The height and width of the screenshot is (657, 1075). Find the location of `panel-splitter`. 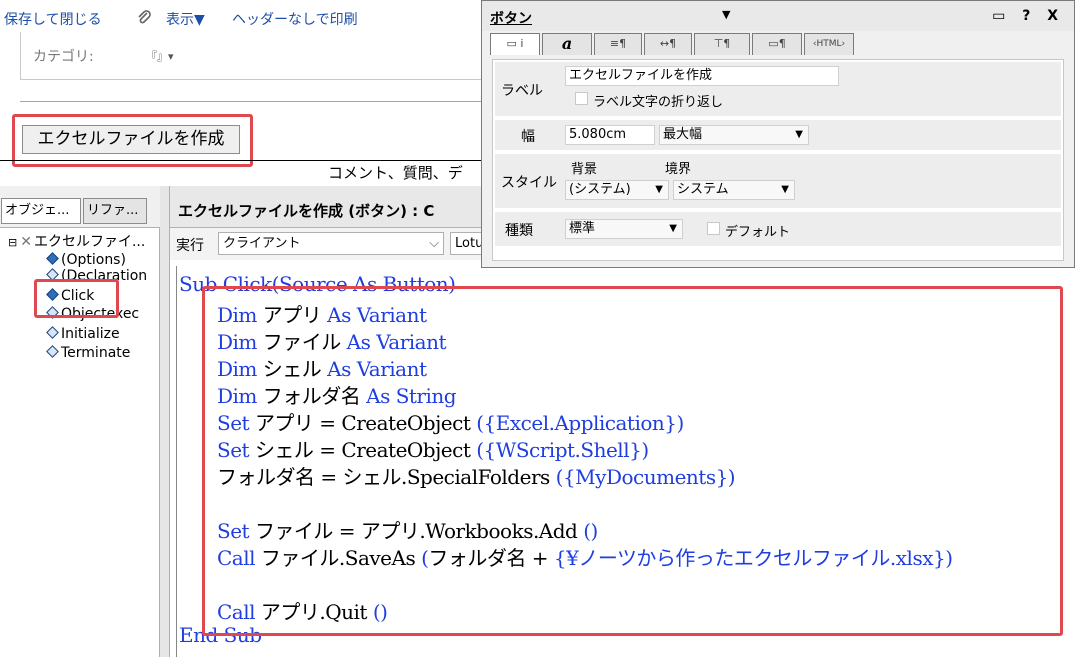

panel-splitter is located at coordinates (165, 421).